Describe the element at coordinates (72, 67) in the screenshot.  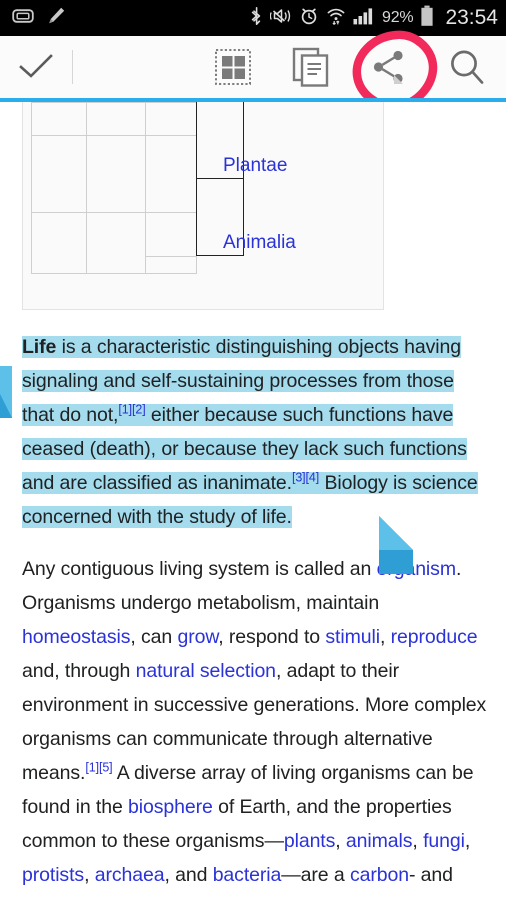
I see `toolbar-divider` at that location.